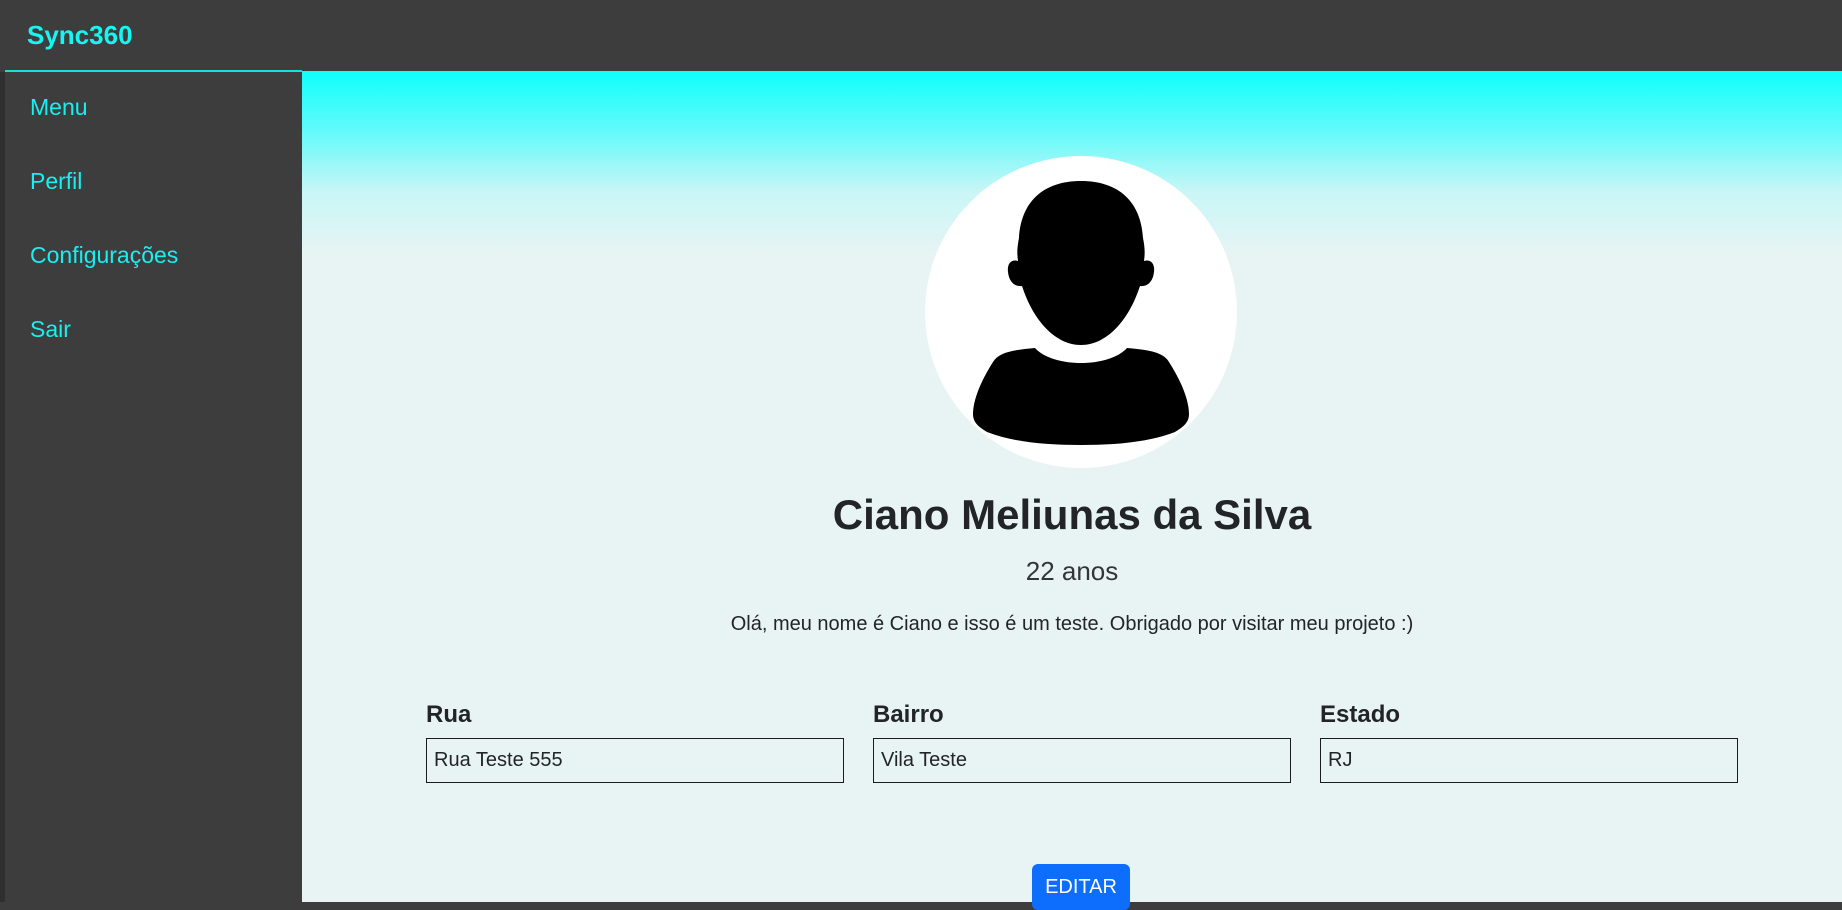  I want to click on top-bar: Sync360, so click(921, 36).